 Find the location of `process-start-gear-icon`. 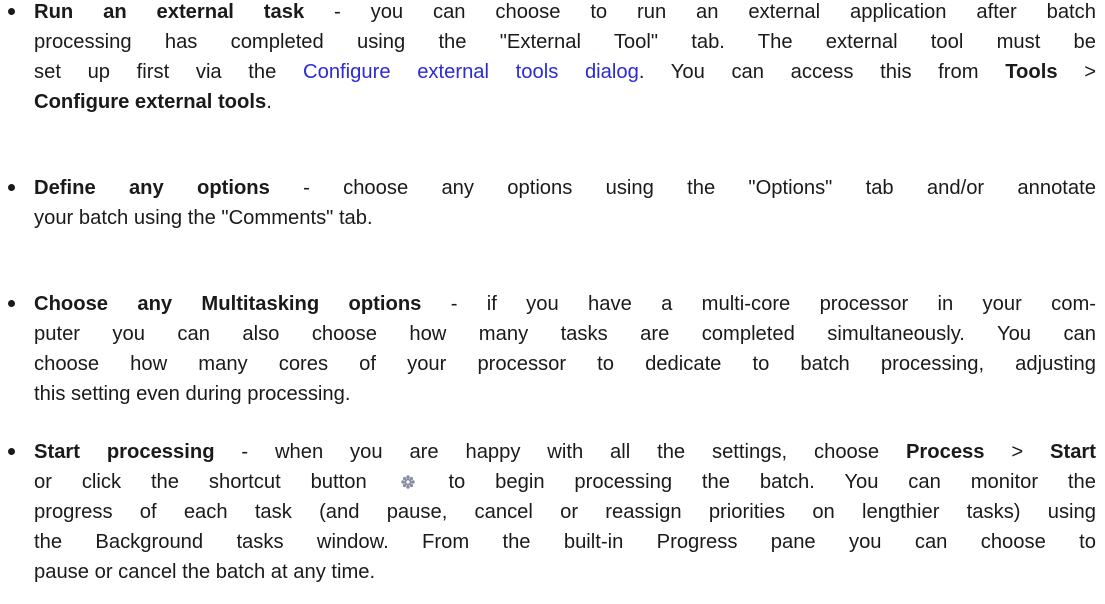

process-start-gear-icon is located at coordinates (407, 478).